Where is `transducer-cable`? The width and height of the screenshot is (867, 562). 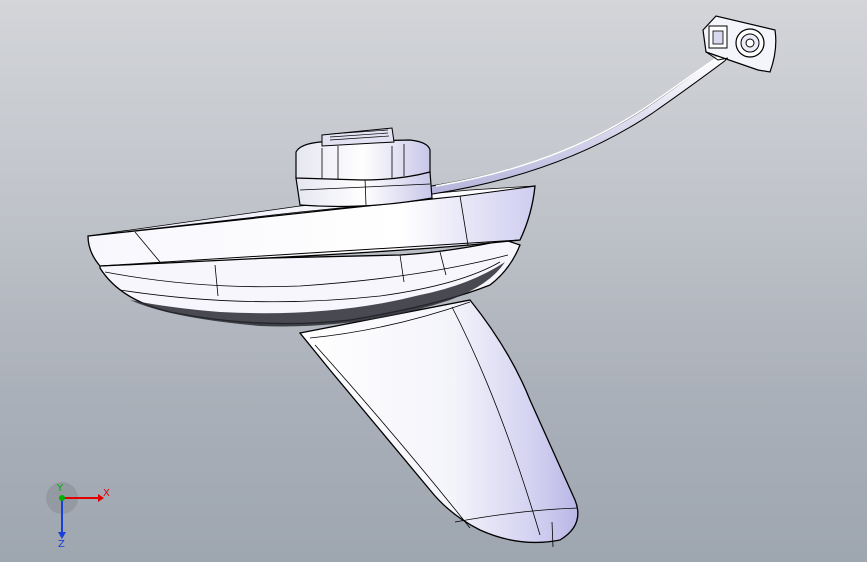 transducer-cable is located at coordinates (577, 124).